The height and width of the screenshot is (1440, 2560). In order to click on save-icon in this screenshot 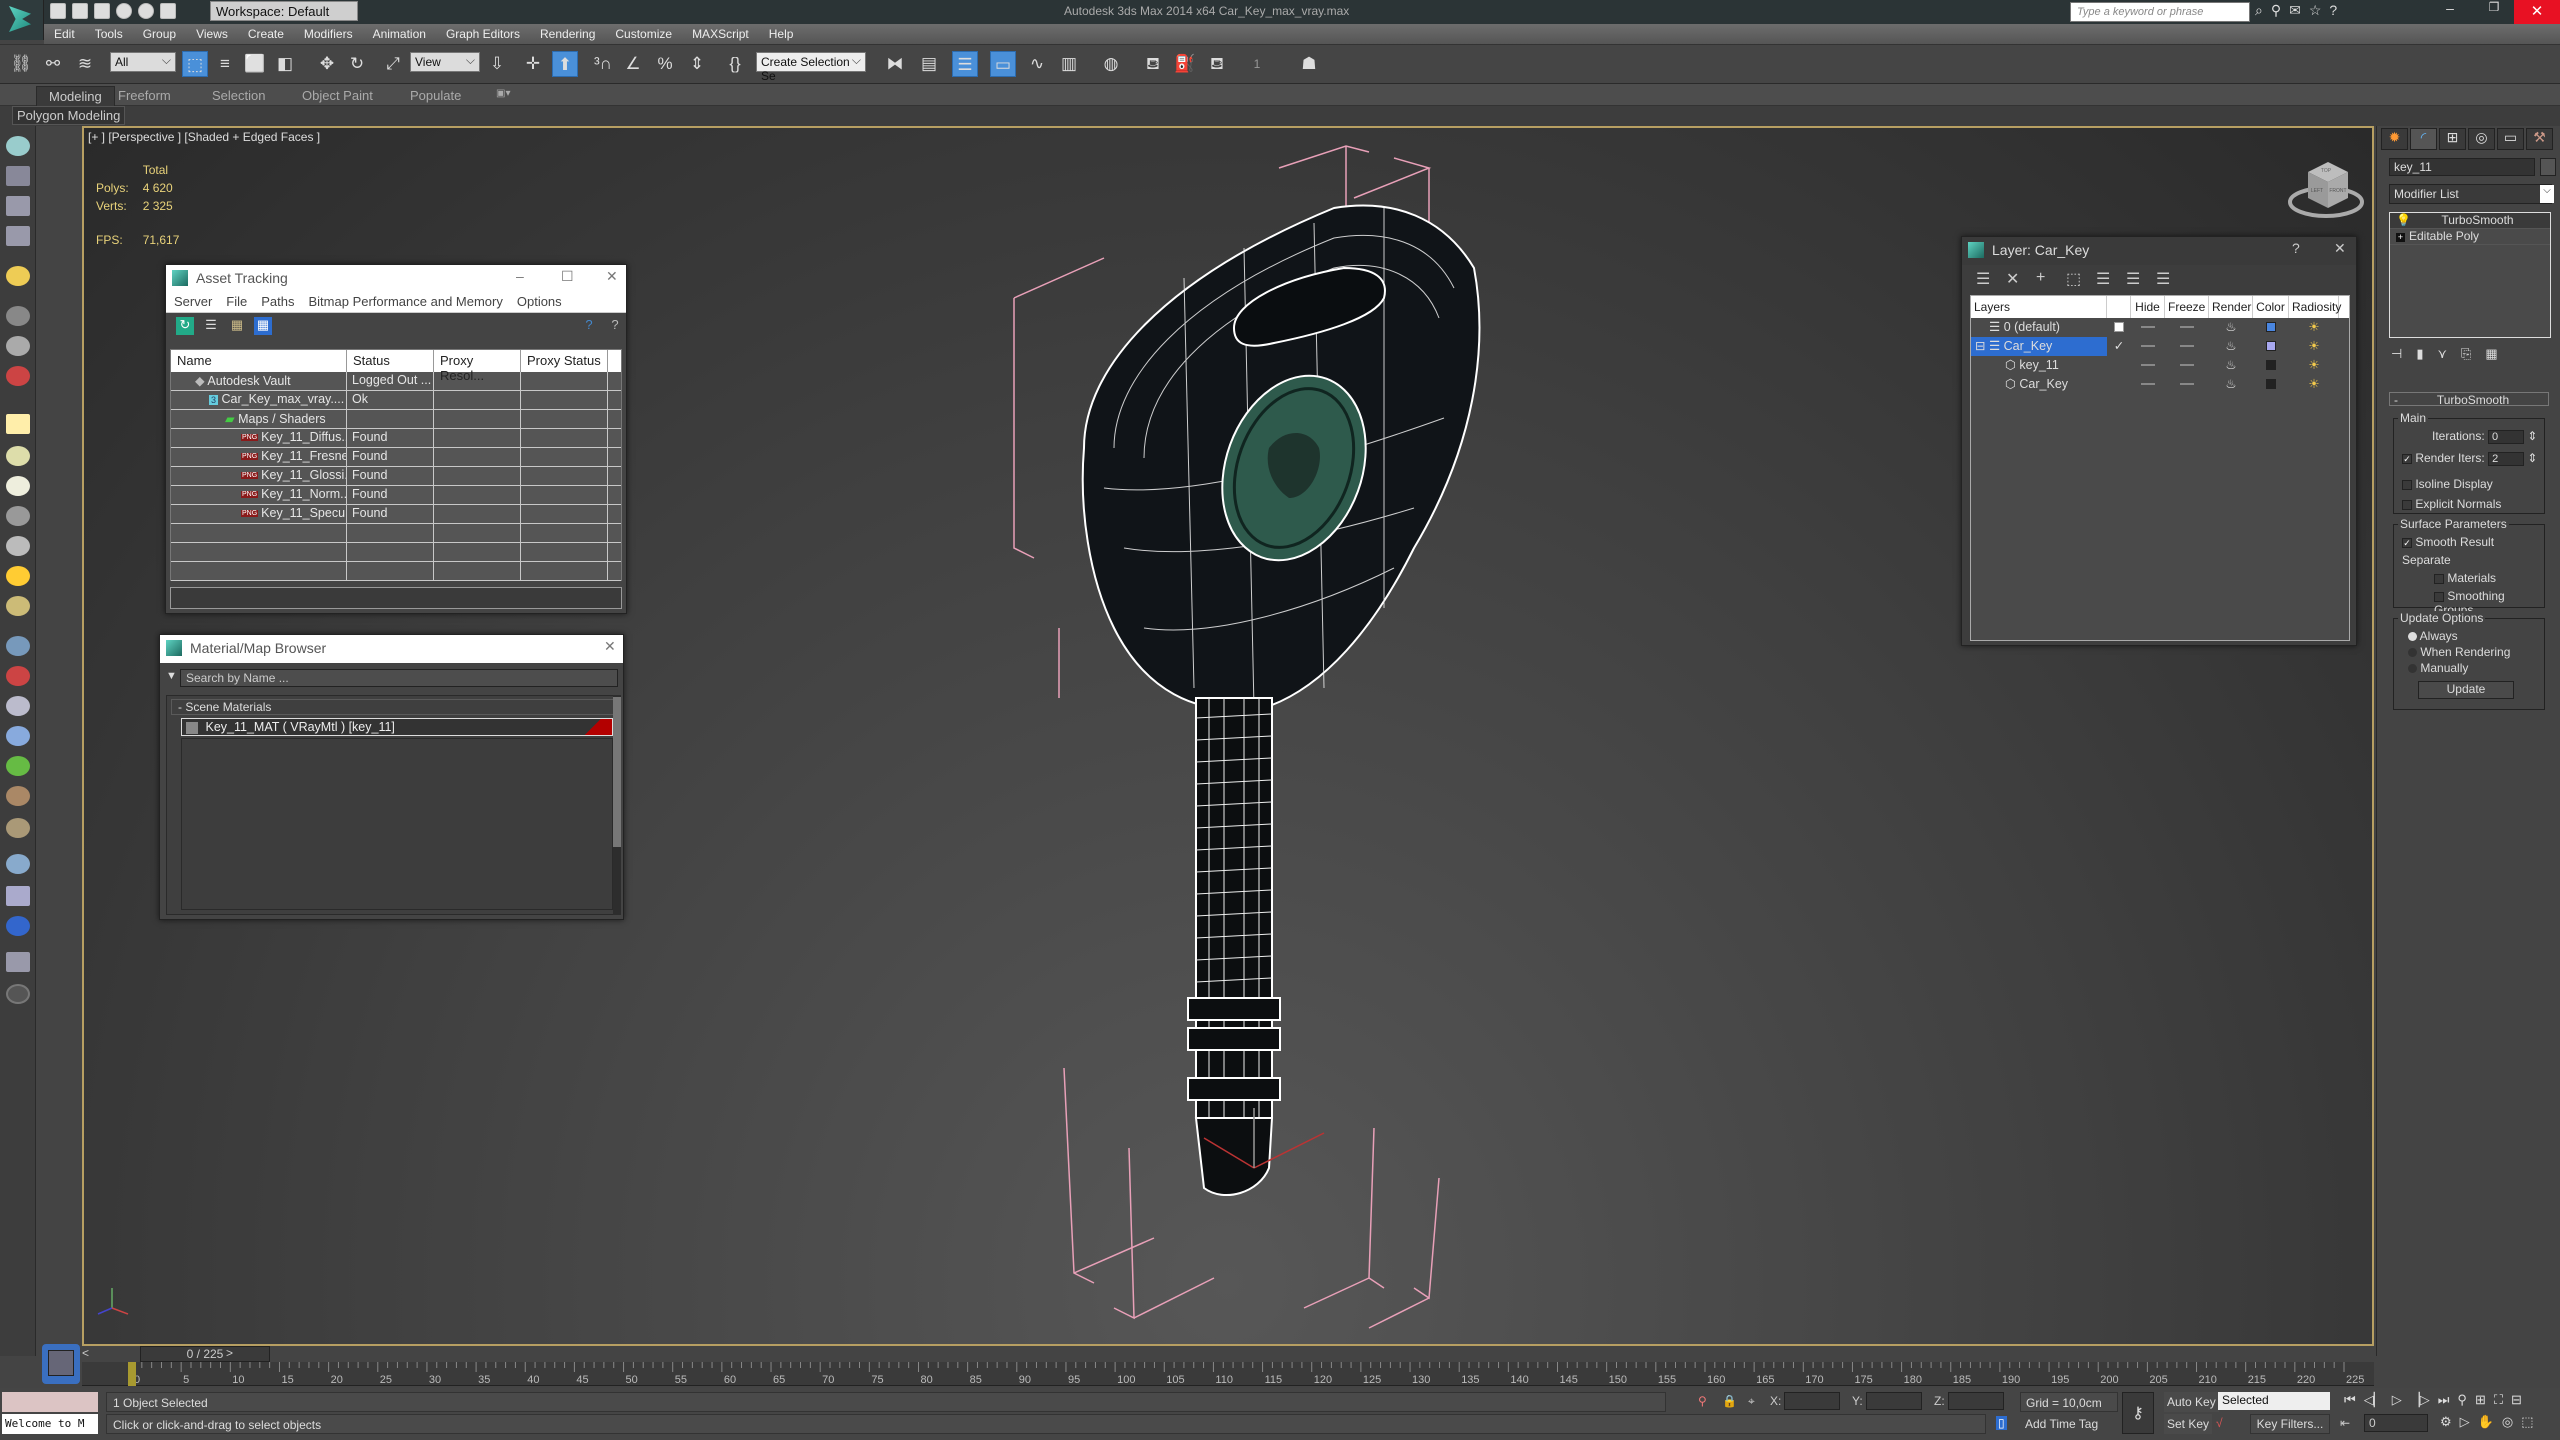, I will do `click(102, 11)`.